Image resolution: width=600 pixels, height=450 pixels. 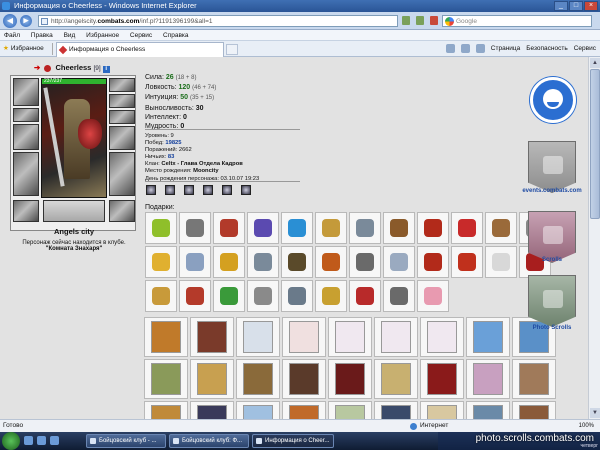 What do you see at coordinates (517, 21) in the screenshot?
I see `search-input: Google` at bounding box center [517, 21].